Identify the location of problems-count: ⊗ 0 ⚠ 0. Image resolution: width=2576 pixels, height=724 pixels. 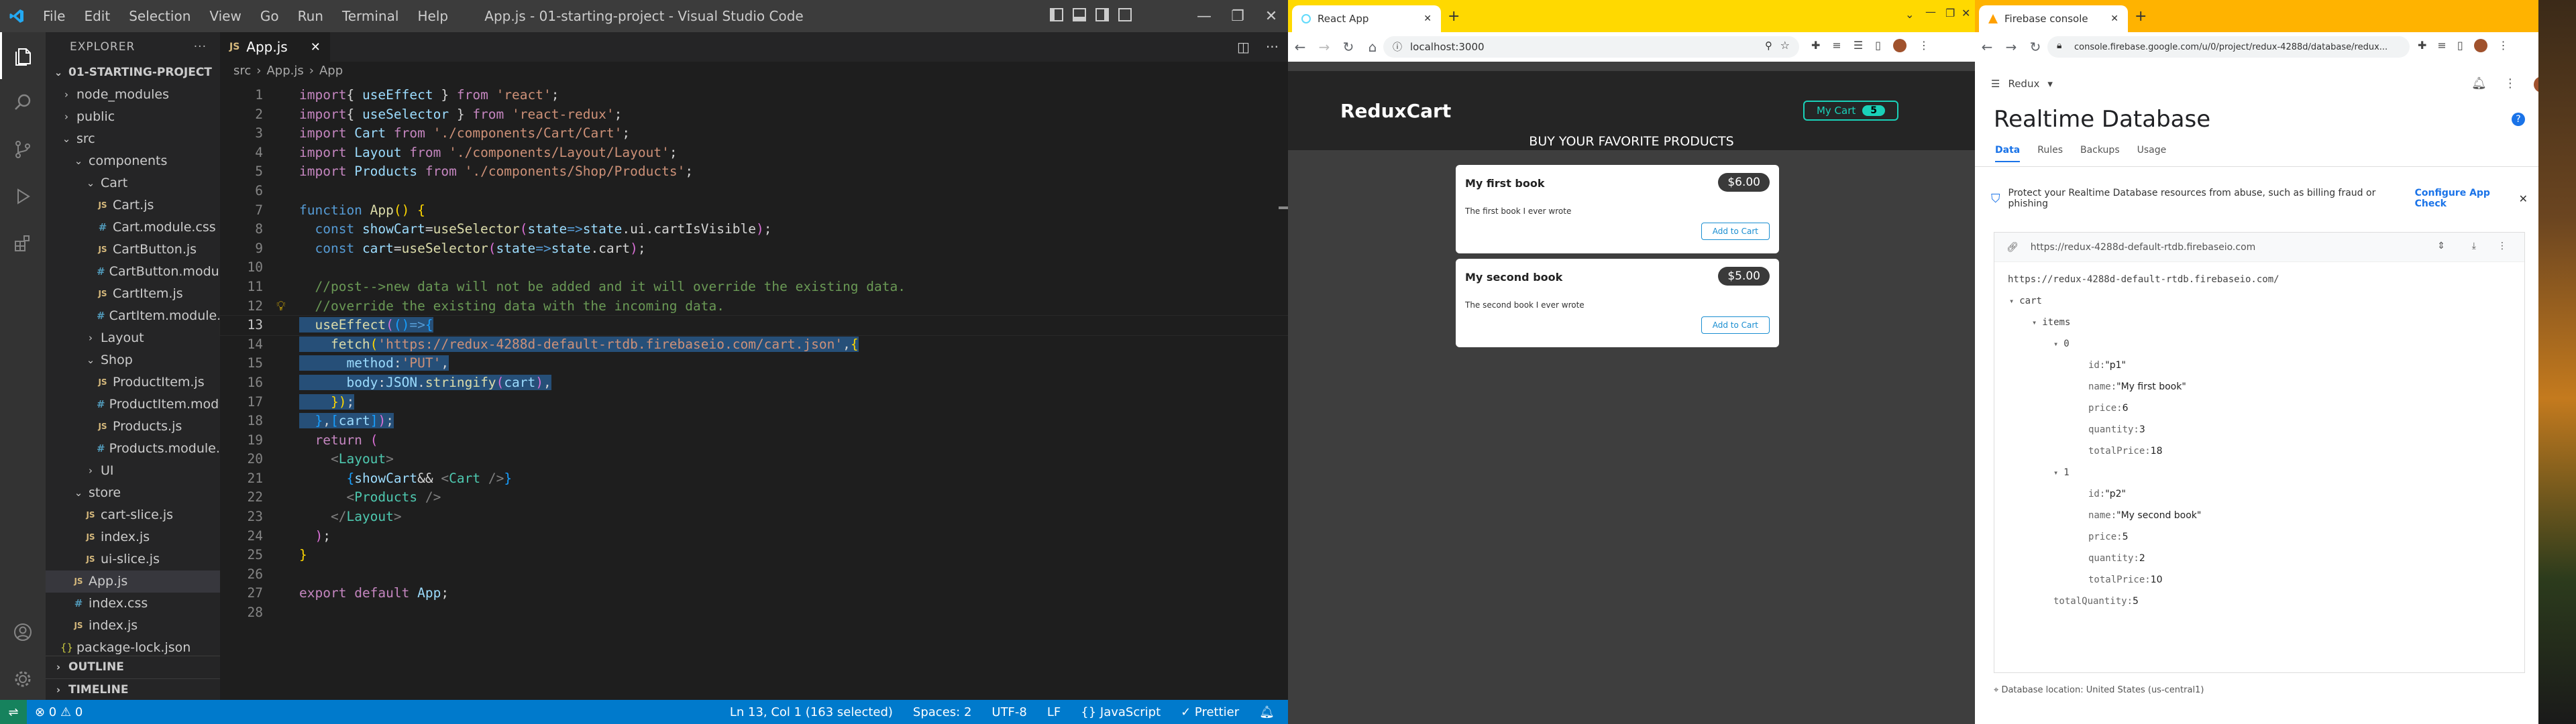
(59, 712).